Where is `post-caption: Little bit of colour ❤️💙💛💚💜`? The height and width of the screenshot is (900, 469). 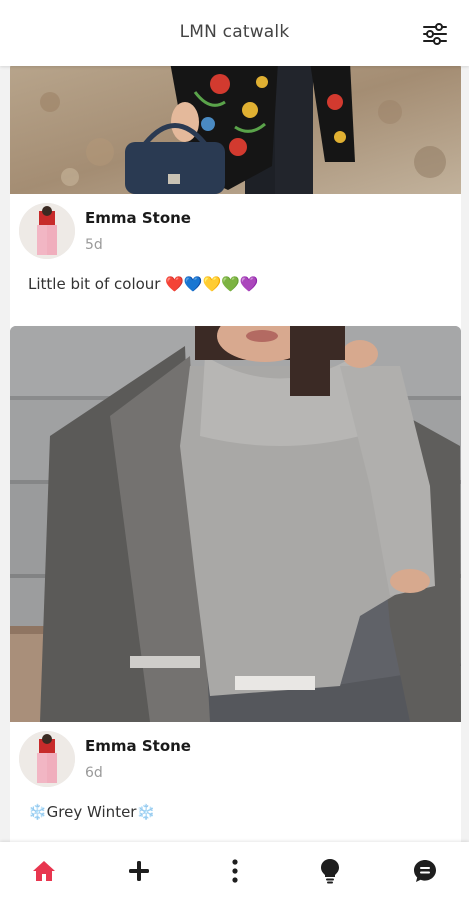 post-caption: Little bit of colour ❤️💙💛💚💜 is located at coordinates (143, 284).